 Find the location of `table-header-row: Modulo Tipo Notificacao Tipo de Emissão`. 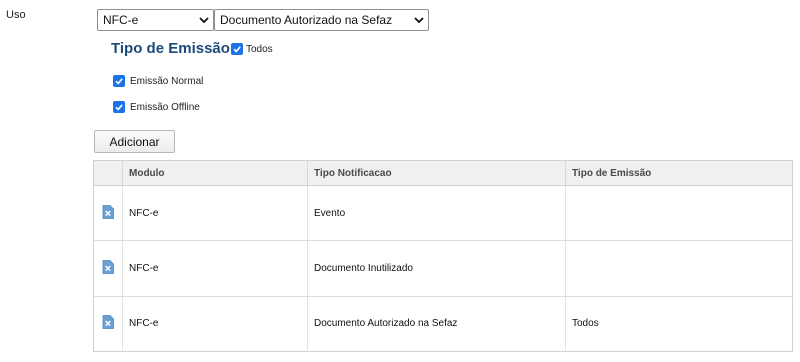

table-header-row: Modulo Tipo Notificacao Tipo de Emissão is located at coordinates (443, 173).